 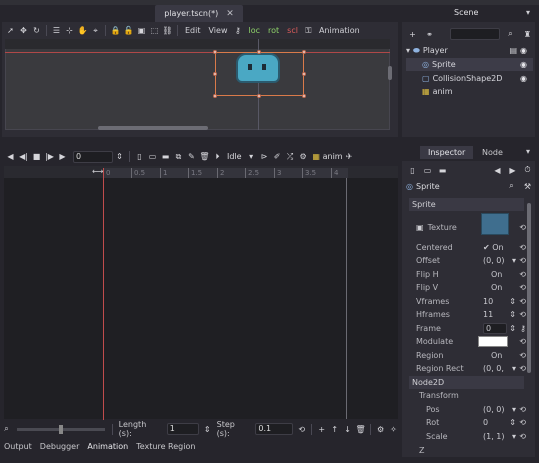 I want to click on pin-icon: ✈, so click(x=349, y=156).